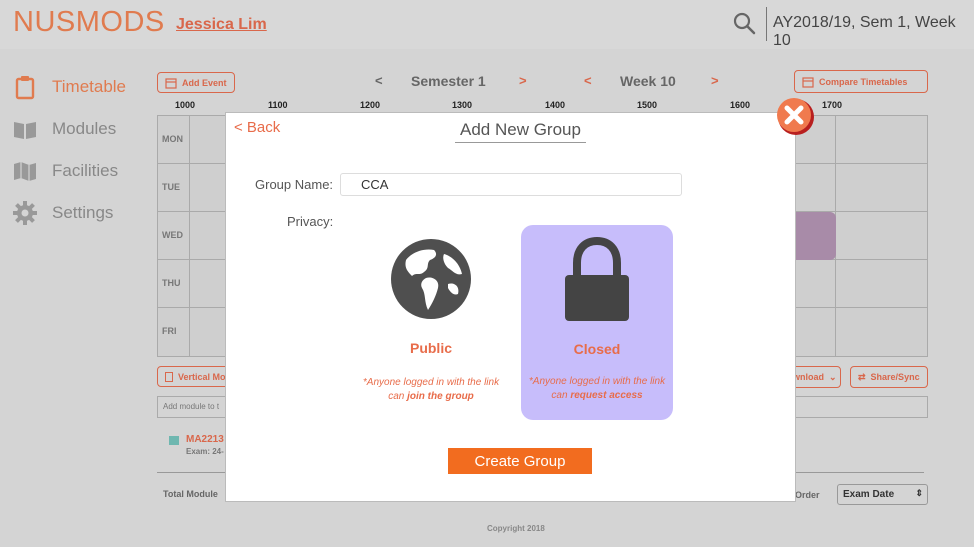 The width and height of the screenshot is (974, 547). What do you see at coordinates (25, 88) in the screenshot?
I see `clipboard-icon` at bounding box center [25, 88].